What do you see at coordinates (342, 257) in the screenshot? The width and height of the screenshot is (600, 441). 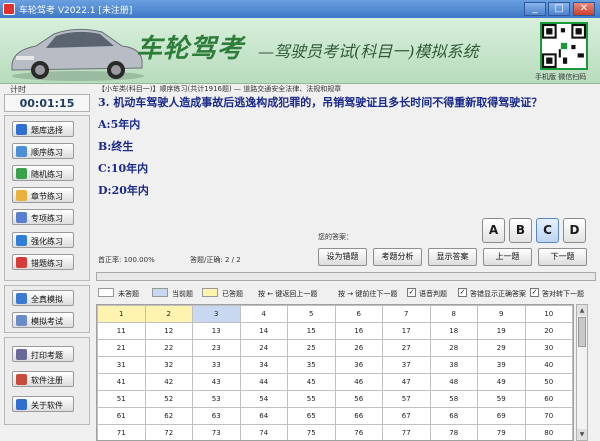 I see `mark-wrong-button: 设为错题` at bounding box center [342, 257].